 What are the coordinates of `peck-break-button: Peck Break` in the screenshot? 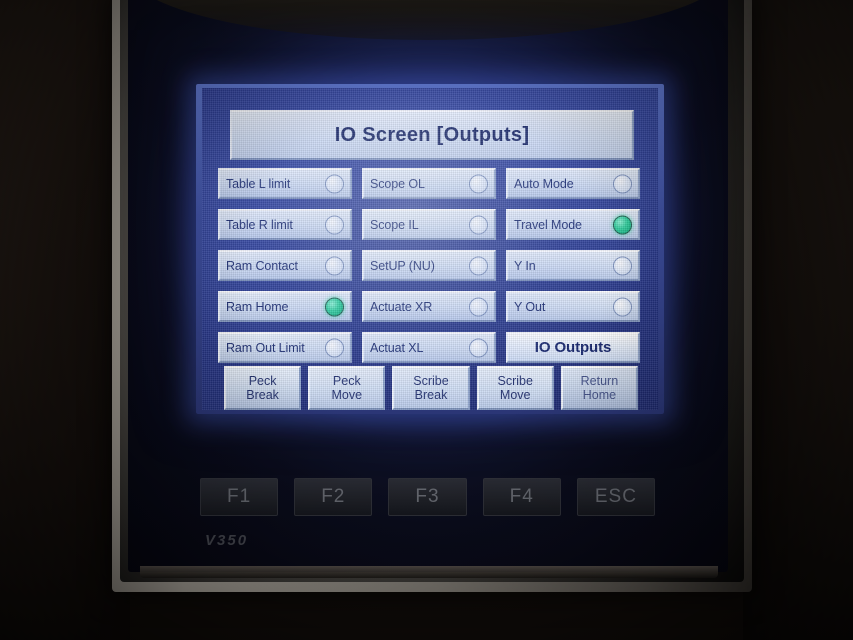 It's located at (263, 388).